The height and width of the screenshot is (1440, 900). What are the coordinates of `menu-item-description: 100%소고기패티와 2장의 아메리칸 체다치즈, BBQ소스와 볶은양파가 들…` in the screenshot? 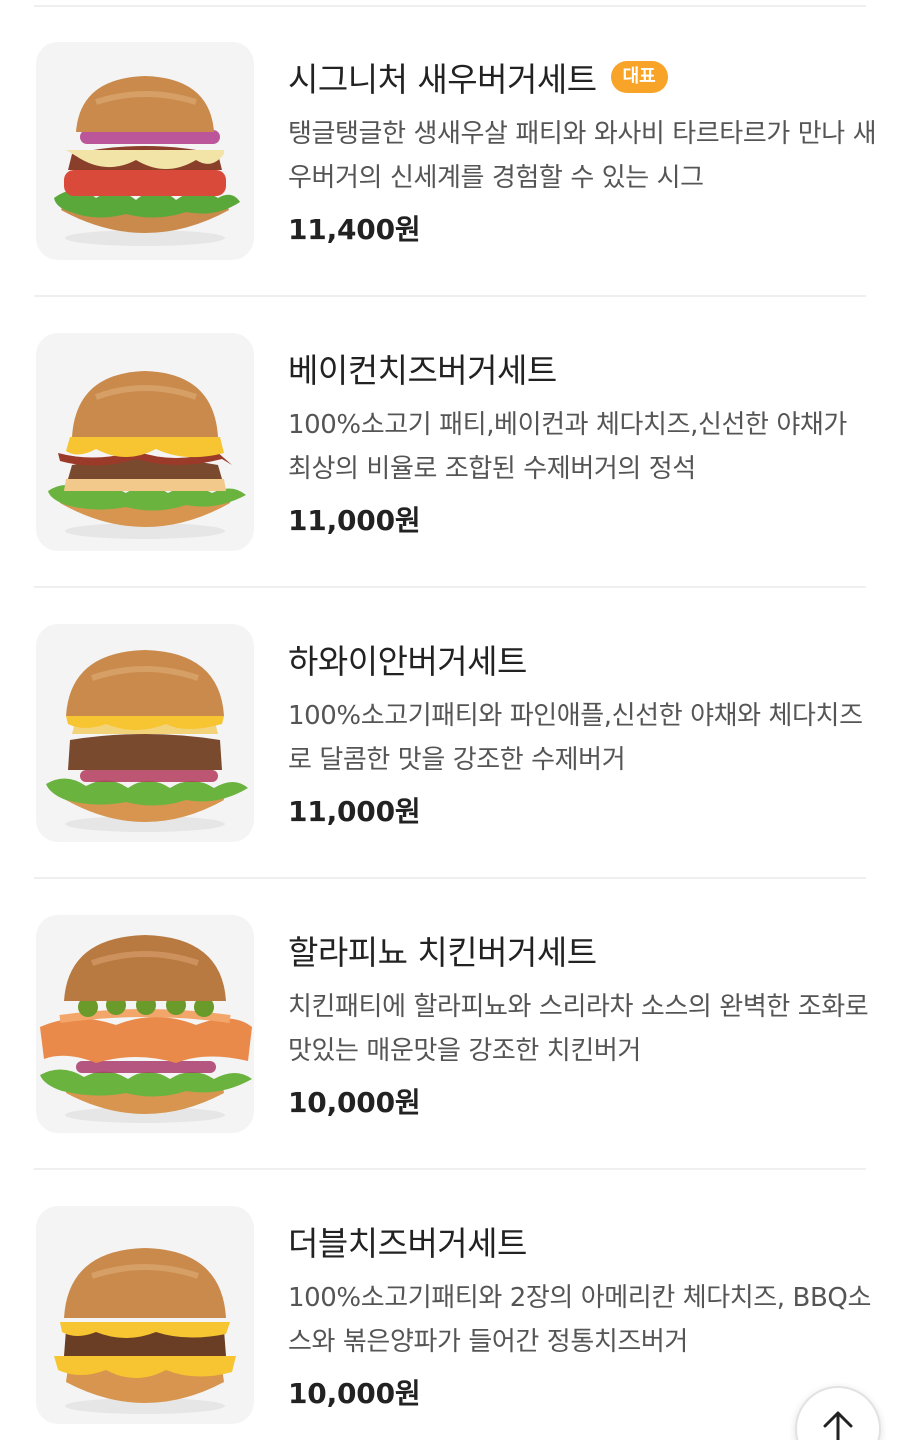 It's located at (579, 1320).